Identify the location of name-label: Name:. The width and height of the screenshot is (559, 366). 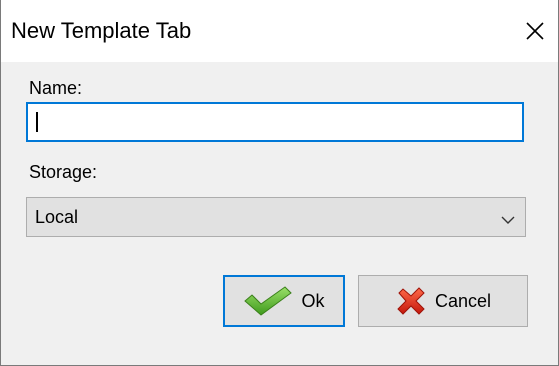
(56, 88).